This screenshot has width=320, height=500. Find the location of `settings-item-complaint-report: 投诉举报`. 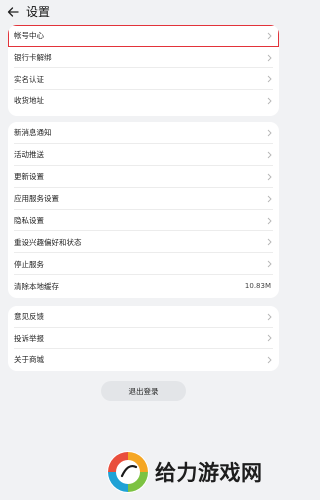

settings-item-complaint-report: 投诉举报 is located at coordinates (143, 339).